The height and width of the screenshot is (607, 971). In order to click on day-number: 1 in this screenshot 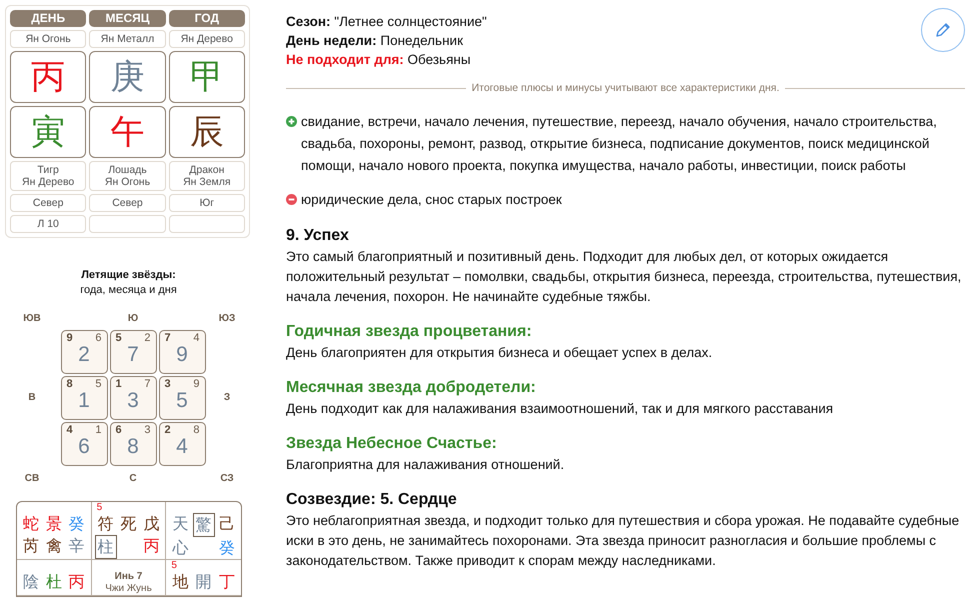, I will do `click(84, 401)`.